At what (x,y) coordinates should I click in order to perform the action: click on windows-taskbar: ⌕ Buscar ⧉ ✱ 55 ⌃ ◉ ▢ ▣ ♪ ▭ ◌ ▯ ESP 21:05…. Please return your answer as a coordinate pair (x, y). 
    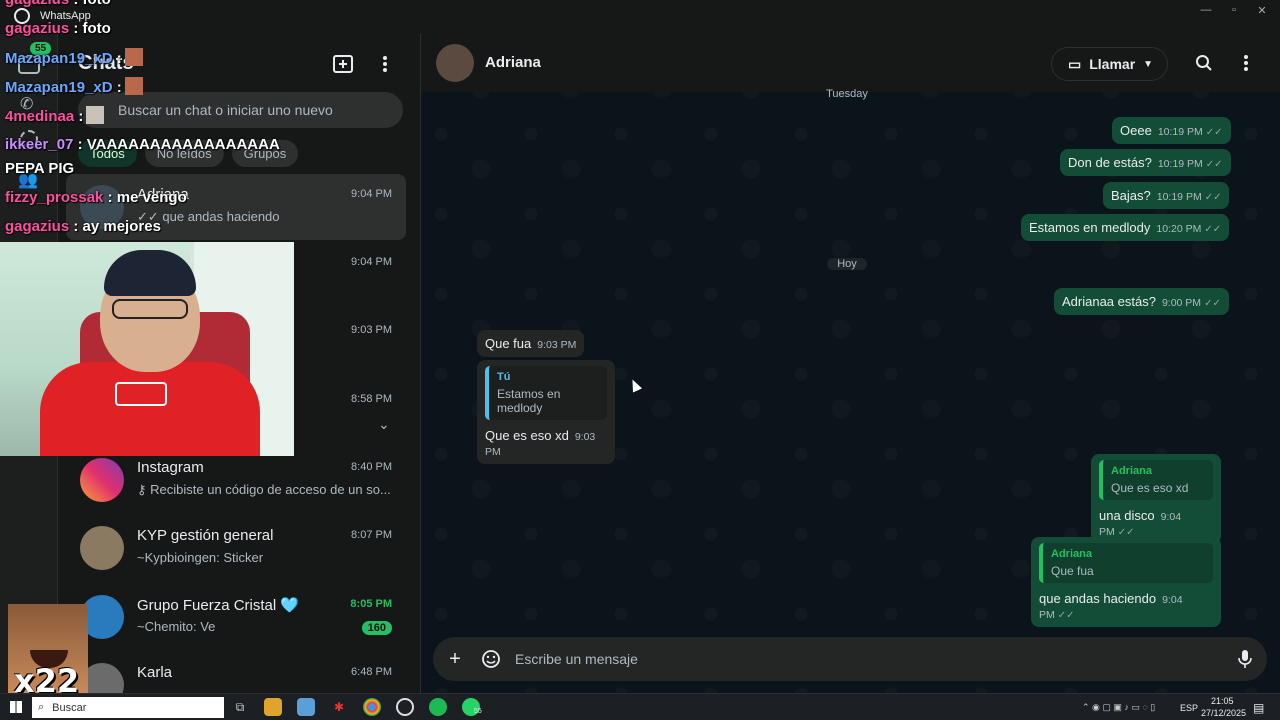
    Looking at the image, I should click on (640, 706).